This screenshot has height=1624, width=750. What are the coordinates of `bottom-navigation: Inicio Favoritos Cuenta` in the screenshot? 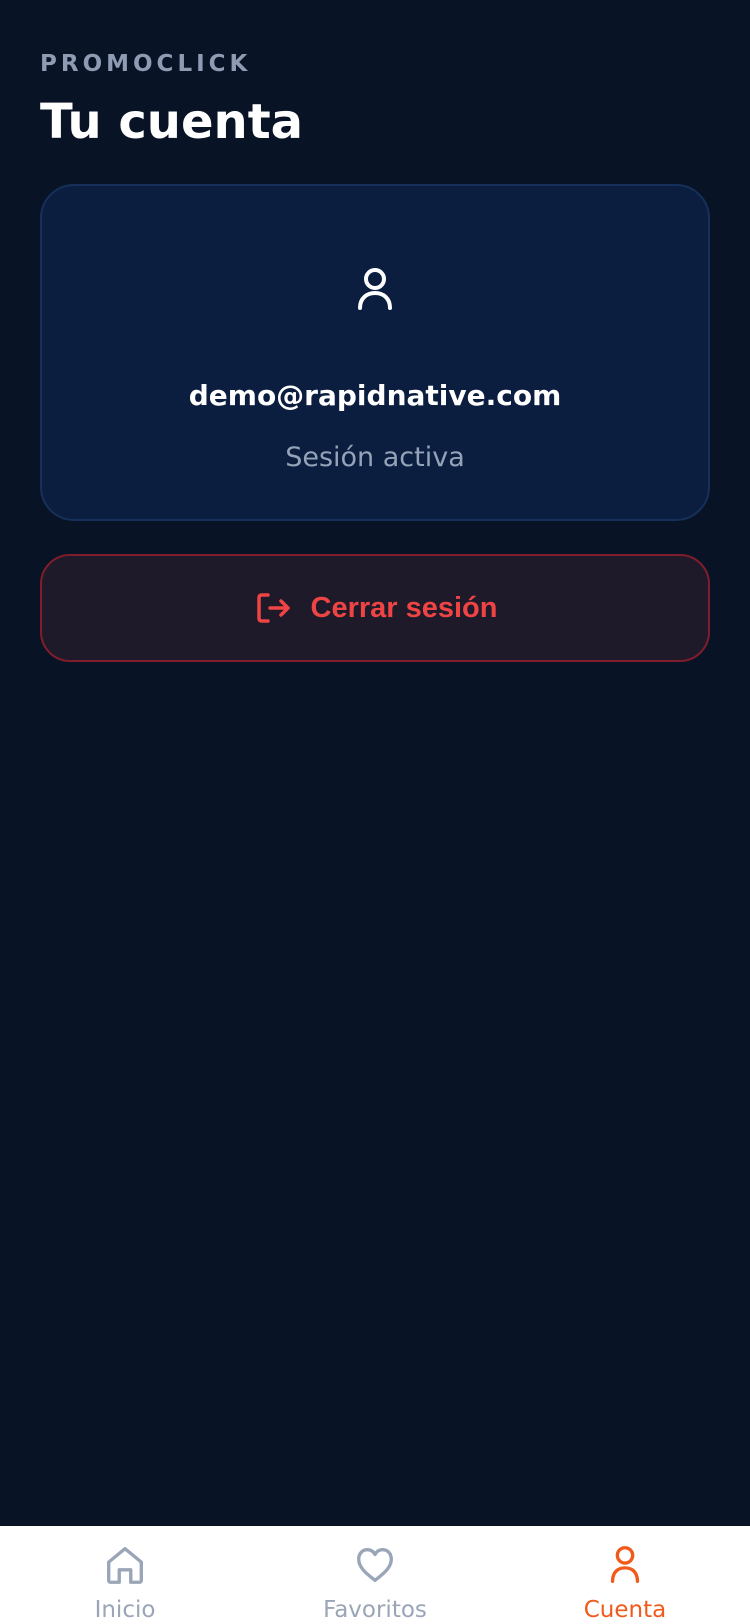 It's located at (375, 1575).